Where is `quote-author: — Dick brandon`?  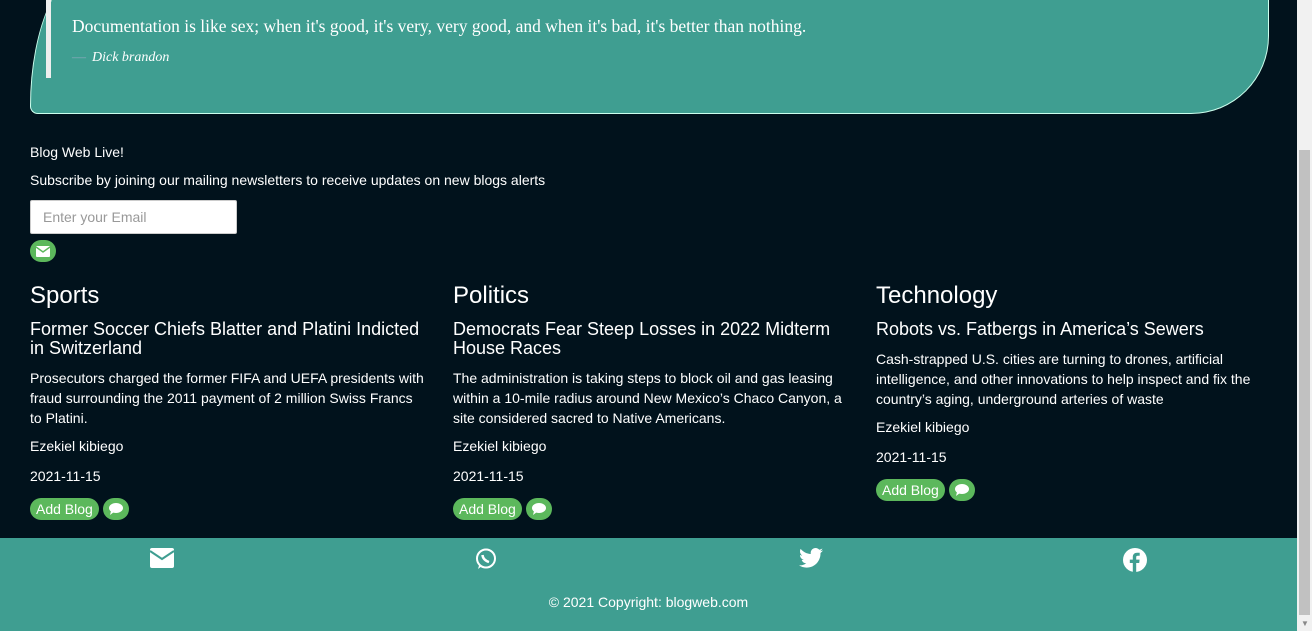 quote-author: — Dick brandon is located at coordinates (120, 58).